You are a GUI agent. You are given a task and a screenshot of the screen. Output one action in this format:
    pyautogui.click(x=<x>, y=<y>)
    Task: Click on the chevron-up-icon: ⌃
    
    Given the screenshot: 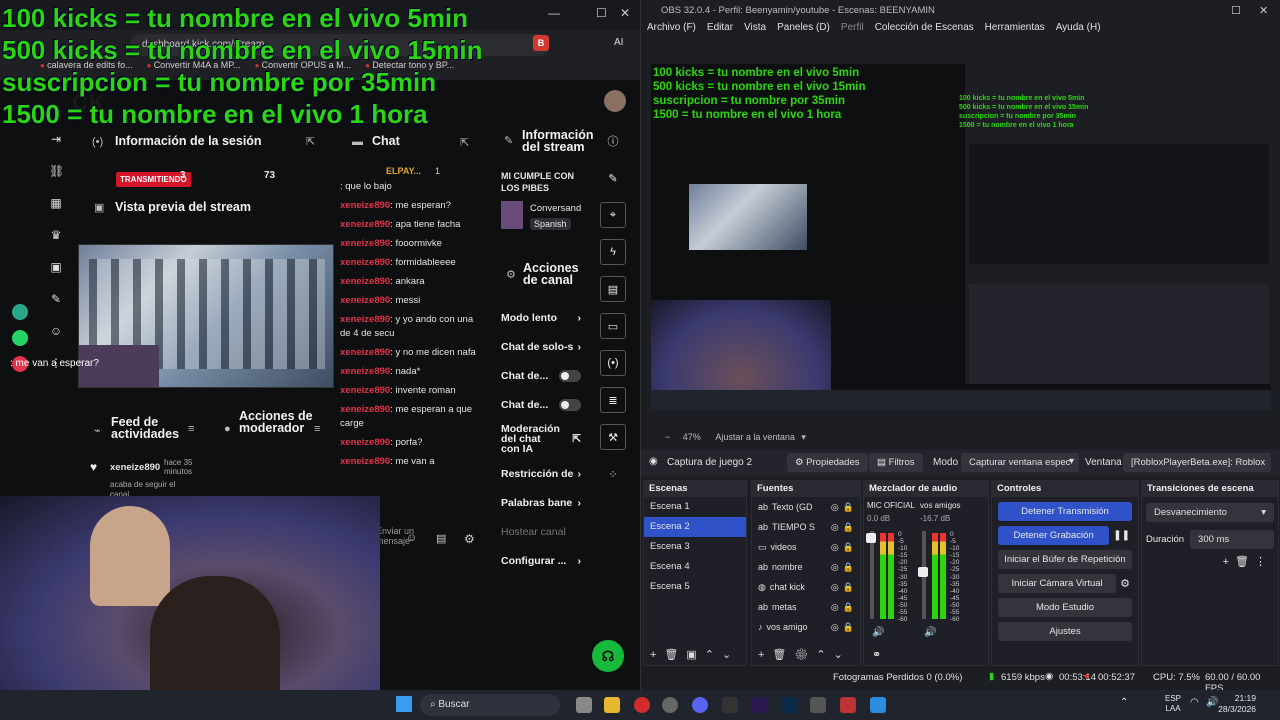 What is the action you would take?
    pyautogui.click(x=1124, y=702)
    